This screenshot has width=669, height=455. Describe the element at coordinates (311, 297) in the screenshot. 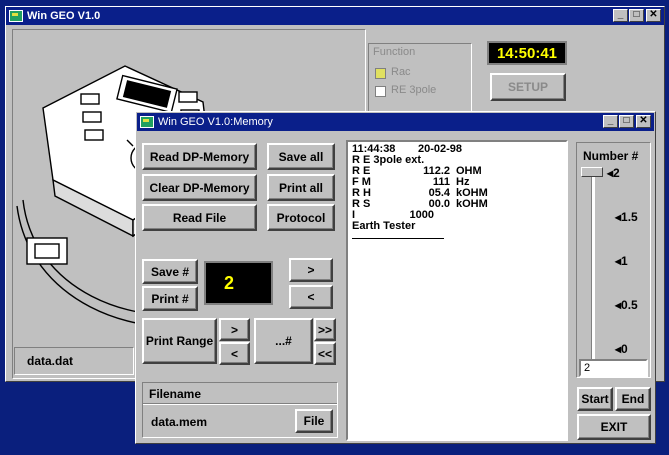

I see `prev-record-button: <` at that location.